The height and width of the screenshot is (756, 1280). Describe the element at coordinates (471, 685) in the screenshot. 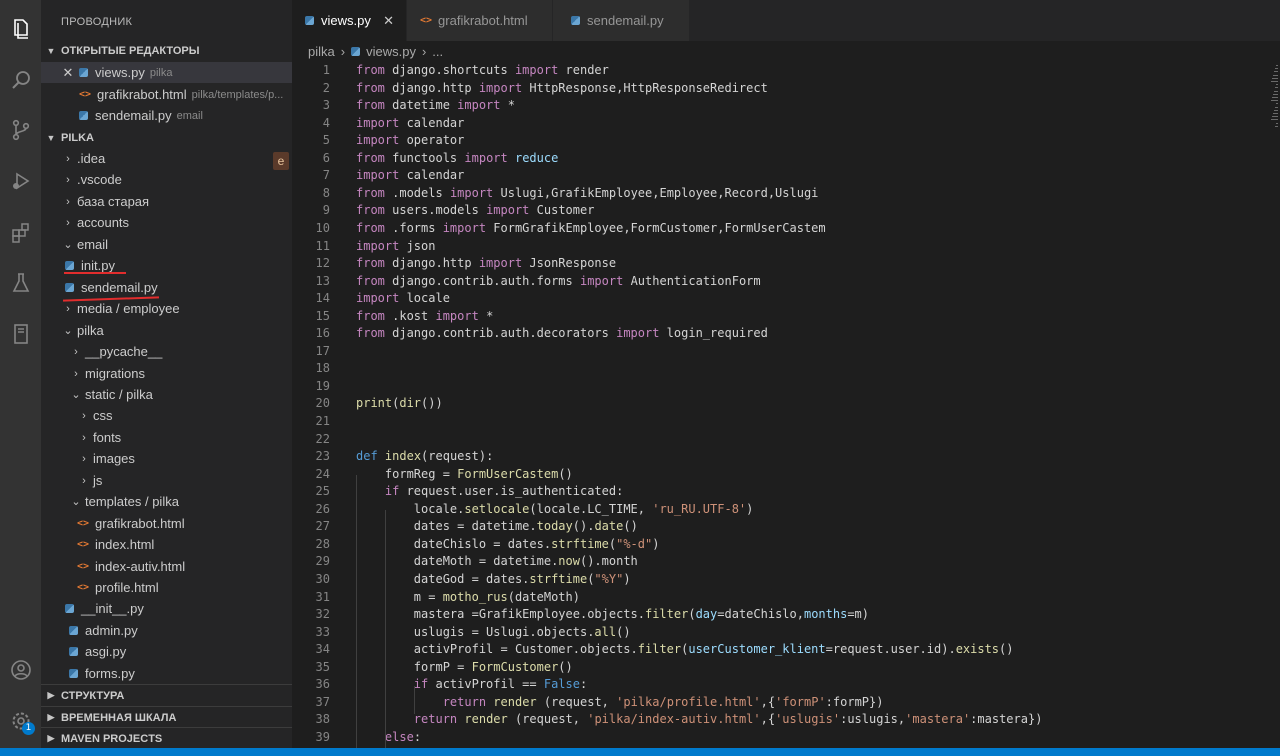

I see `code-line: if activProfil == False:` at that location.